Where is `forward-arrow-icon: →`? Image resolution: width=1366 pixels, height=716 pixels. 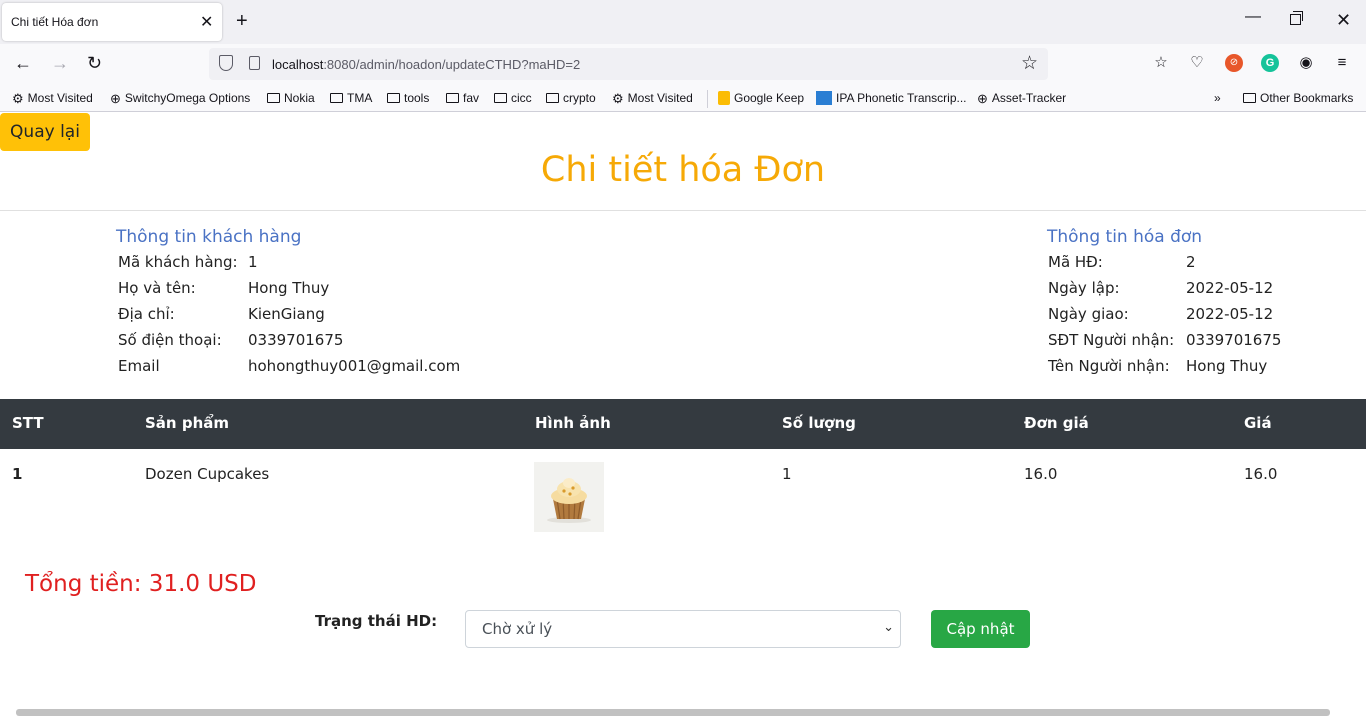
forward-arrow-icon: → is located at coordinates (60, 63).